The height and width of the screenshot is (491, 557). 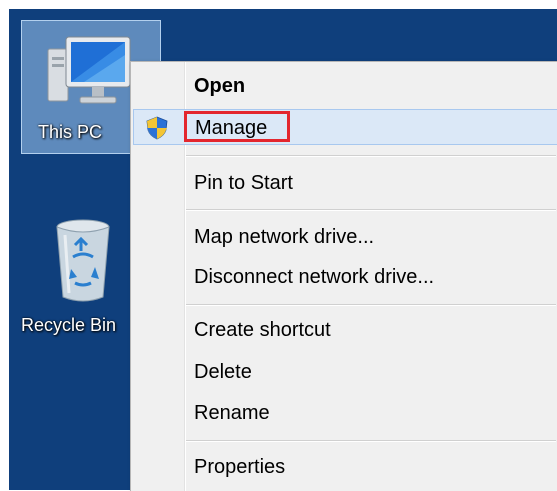 I want to click on menu-item-properties: Properties, so click(x=345, y=467).